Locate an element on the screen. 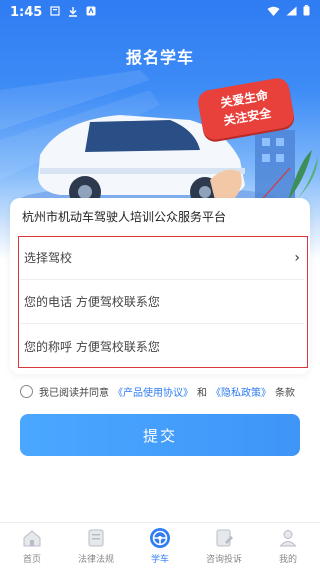 The width and height of the screenshot is (320, 568). tab-learn: 学车 is located at coordinates (160, 544).